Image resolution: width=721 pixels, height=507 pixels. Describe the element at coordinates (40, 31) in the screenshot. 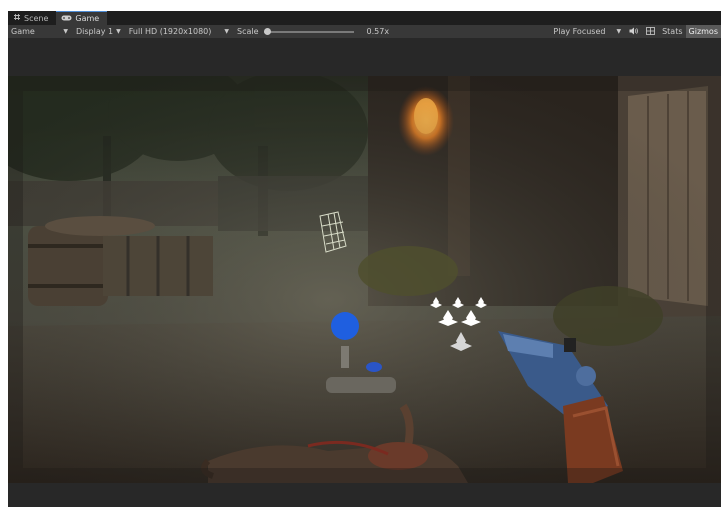

I see `view-dropdown: Game ▼` at that location.